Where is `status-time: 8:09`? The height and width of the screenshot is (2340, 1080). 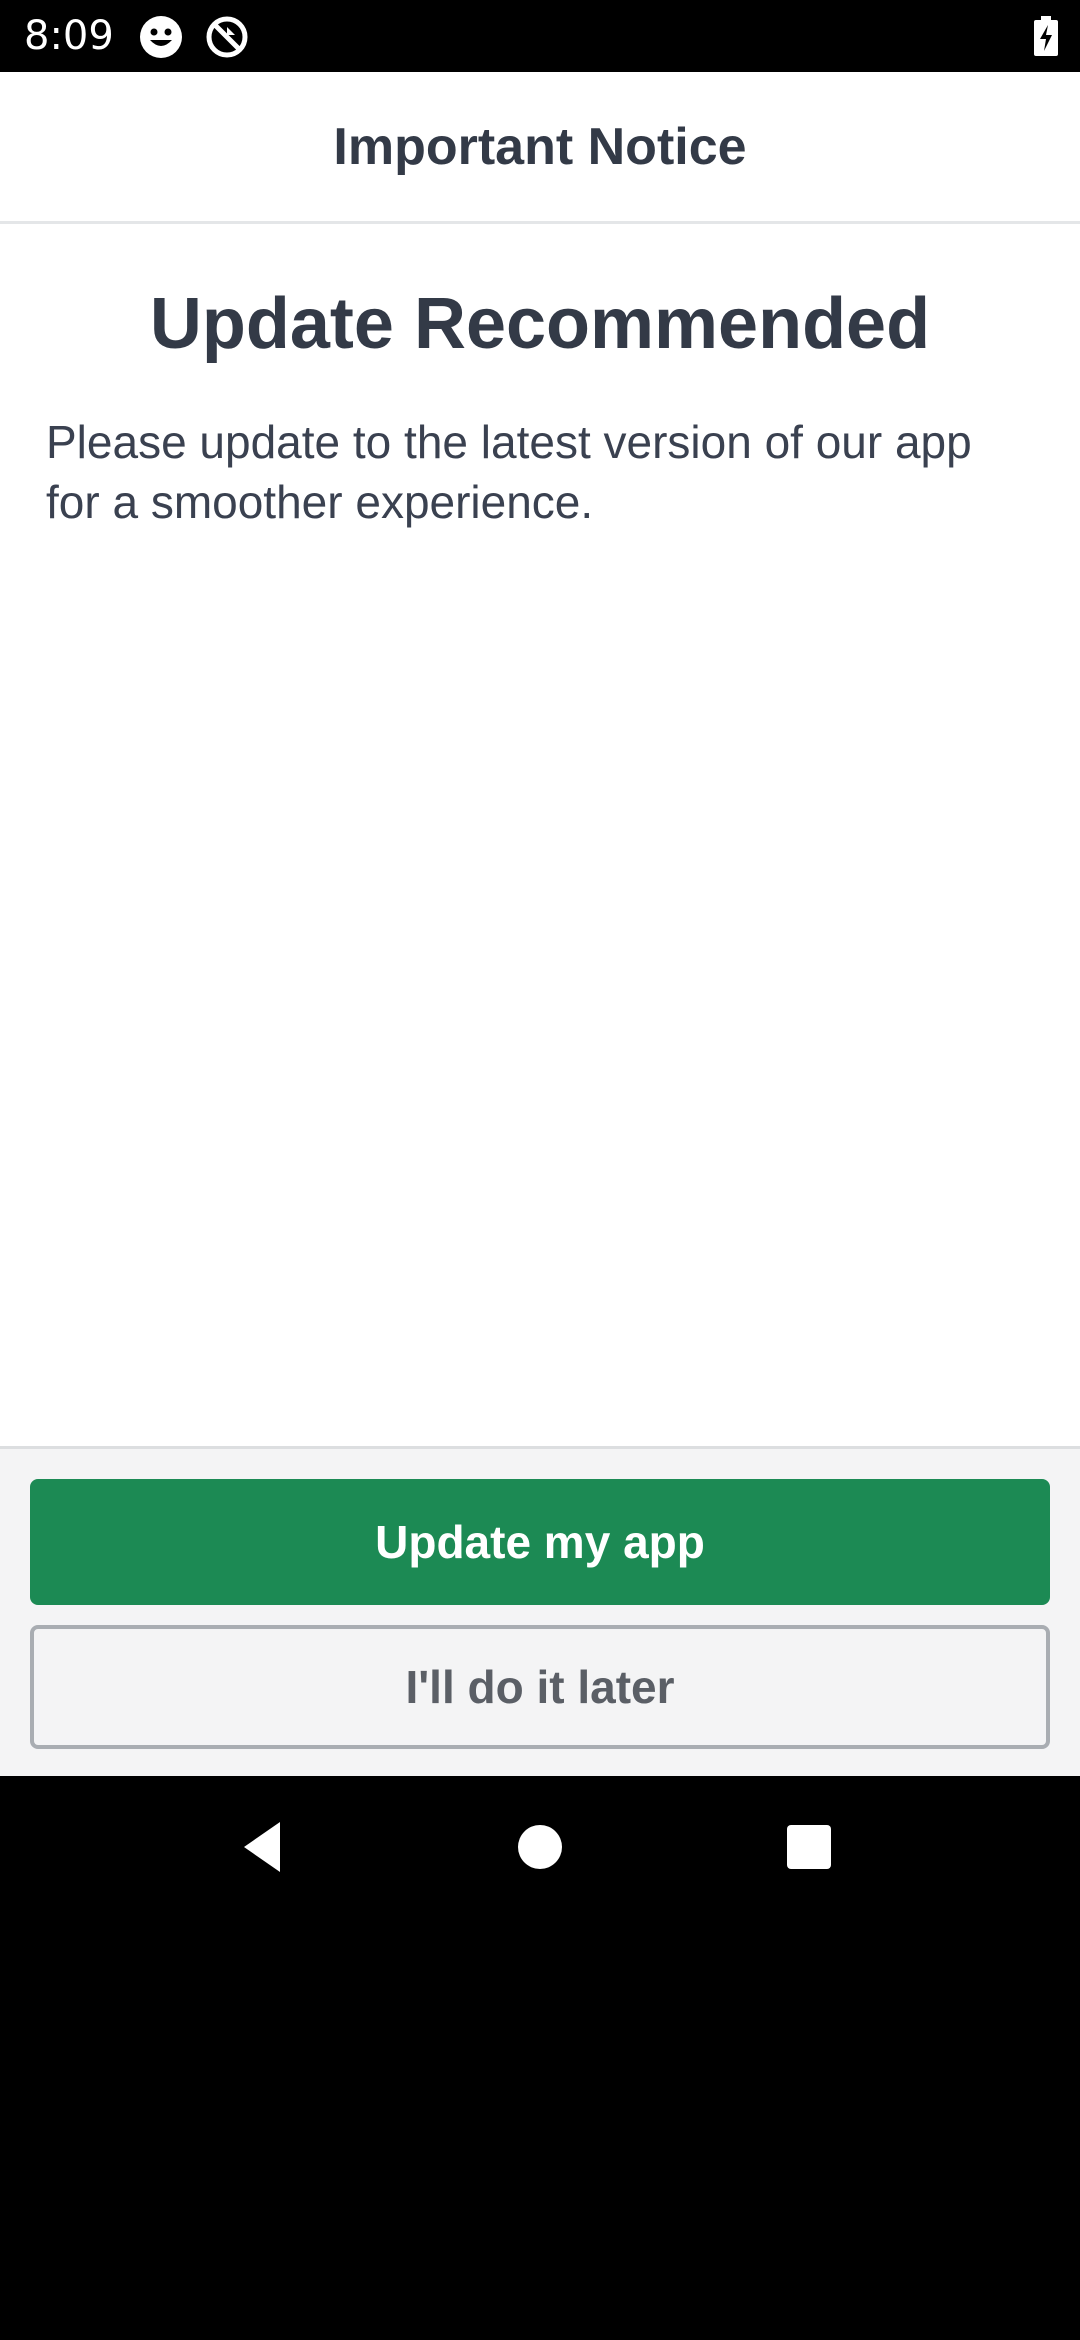
status-time: 8:09 is located at coordinates (69, 36).